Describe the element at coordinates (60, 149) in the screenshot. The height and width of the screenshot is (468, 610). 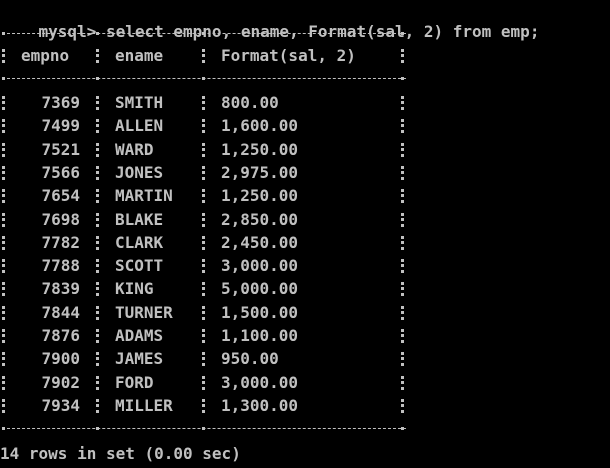
I see `cell-empno: 7521` at that location.